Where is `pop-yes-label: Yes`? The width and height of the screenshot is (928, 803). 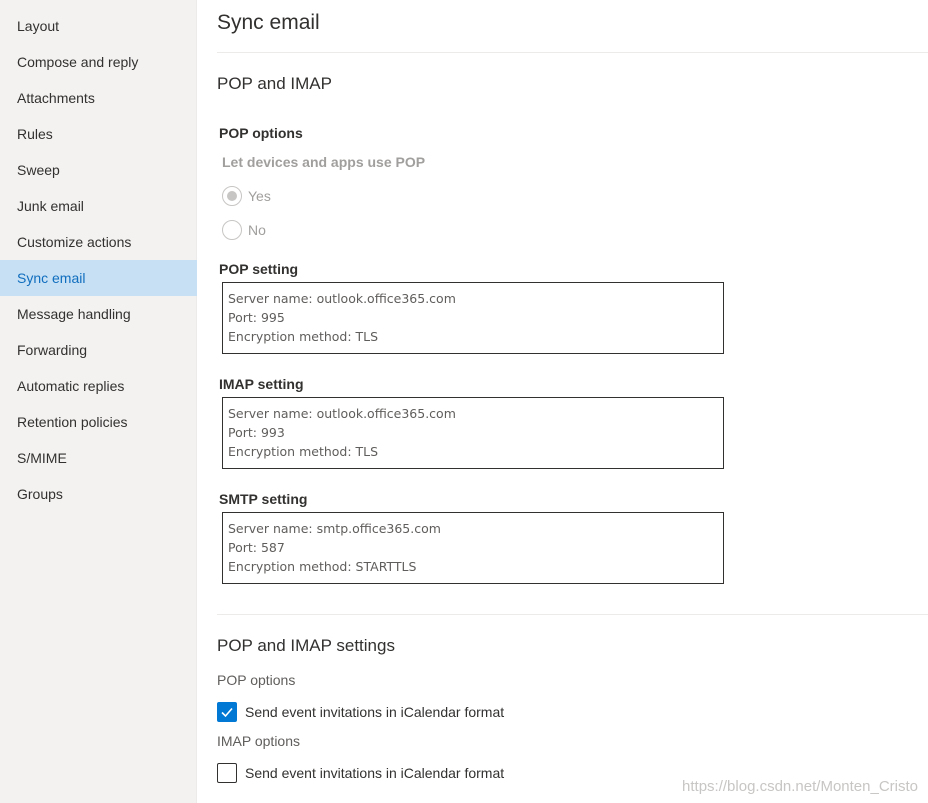
pop-yes-label: Yes is located at coordinates (259, 196).